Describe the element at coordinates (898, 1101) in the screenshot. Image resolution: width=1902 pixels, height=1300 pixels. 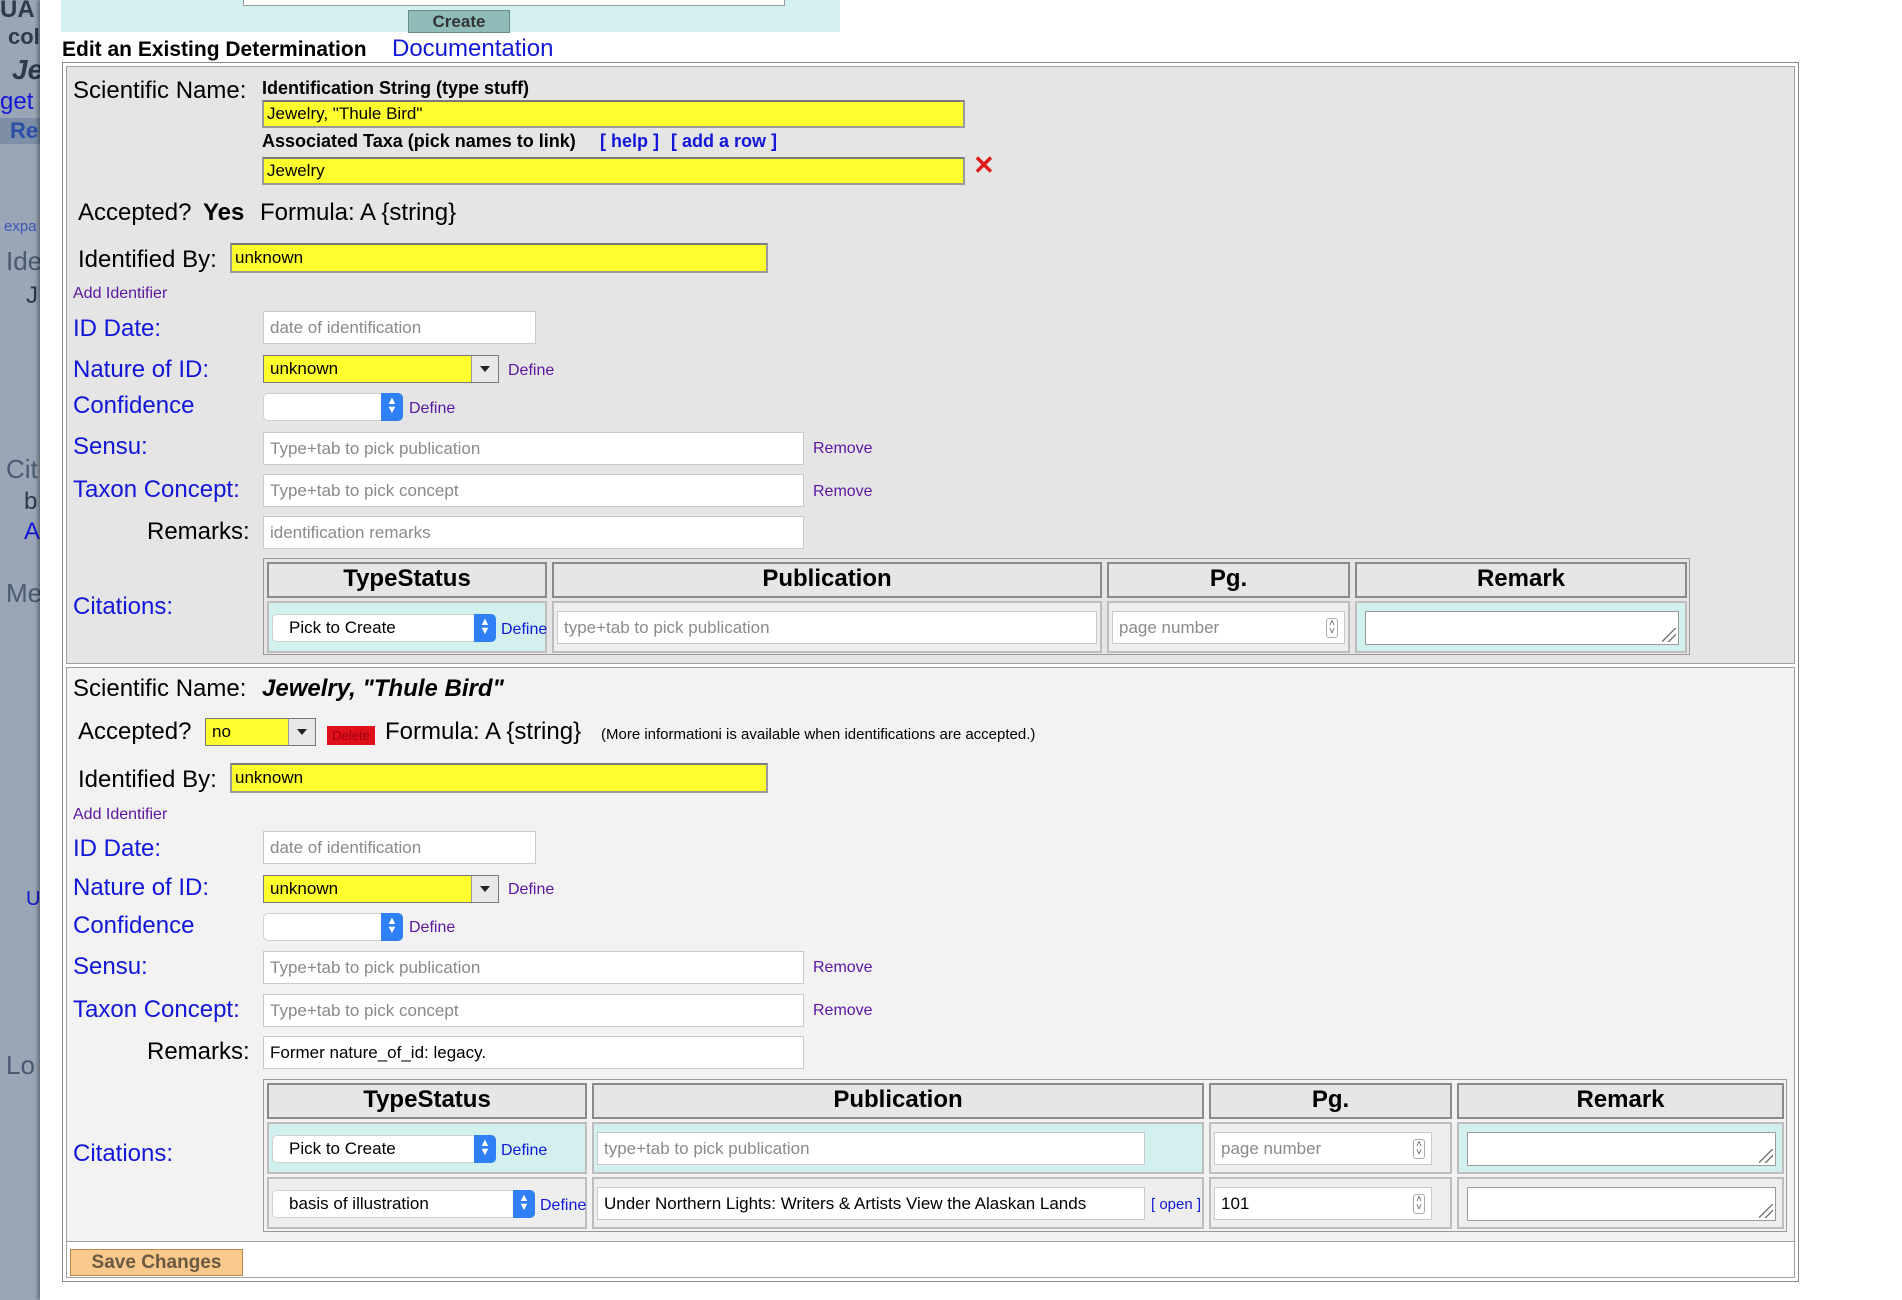
I see `col-publication: Publication` at that location.